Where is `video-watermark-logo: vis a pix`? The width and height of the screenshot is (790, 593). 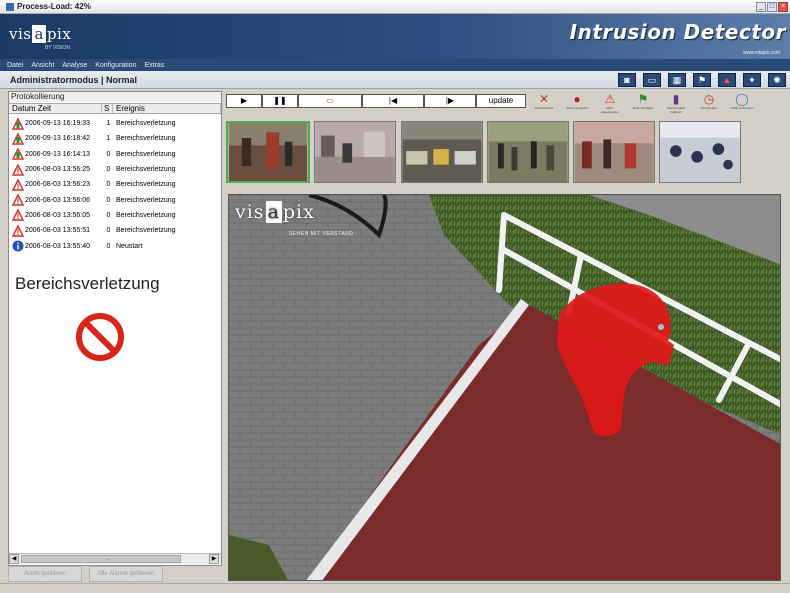
video-watermark-logo: vis a pix is located at coordinates (275, 212).